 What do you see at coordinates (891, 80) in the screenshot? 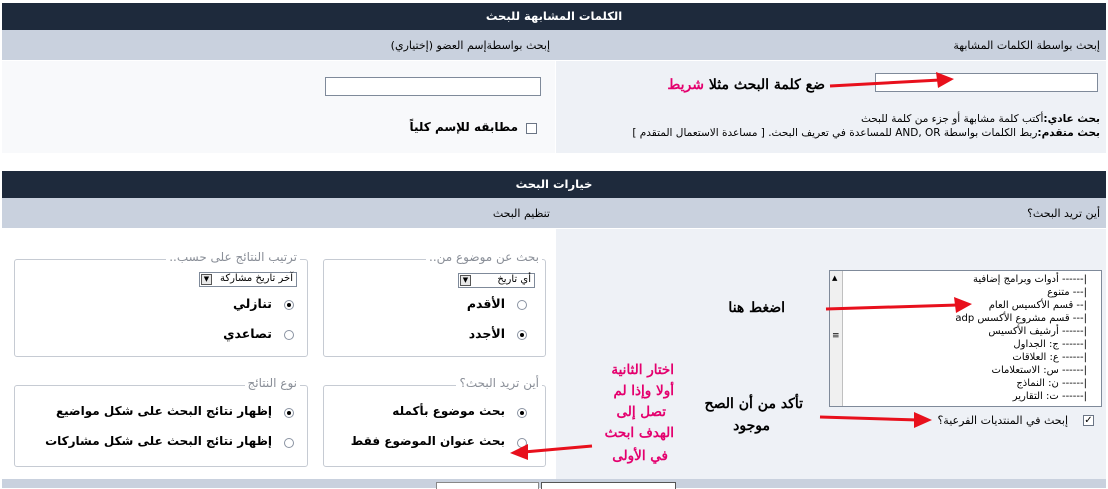
I see `arrow-to-keyword-input` at bounding box center [891, 80].